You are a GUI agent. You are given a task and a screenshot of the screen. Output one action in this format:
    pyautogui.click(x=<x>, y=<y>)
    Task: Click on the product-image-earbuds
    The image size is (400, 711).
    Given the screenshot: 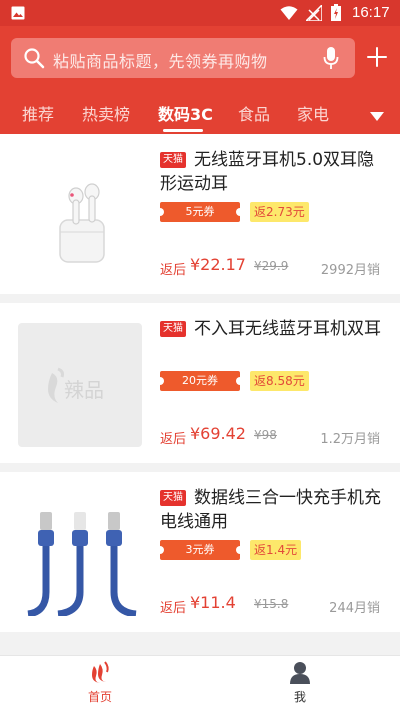 What is the action you would take?
    pyautogui.click(x=80, y=216)
    